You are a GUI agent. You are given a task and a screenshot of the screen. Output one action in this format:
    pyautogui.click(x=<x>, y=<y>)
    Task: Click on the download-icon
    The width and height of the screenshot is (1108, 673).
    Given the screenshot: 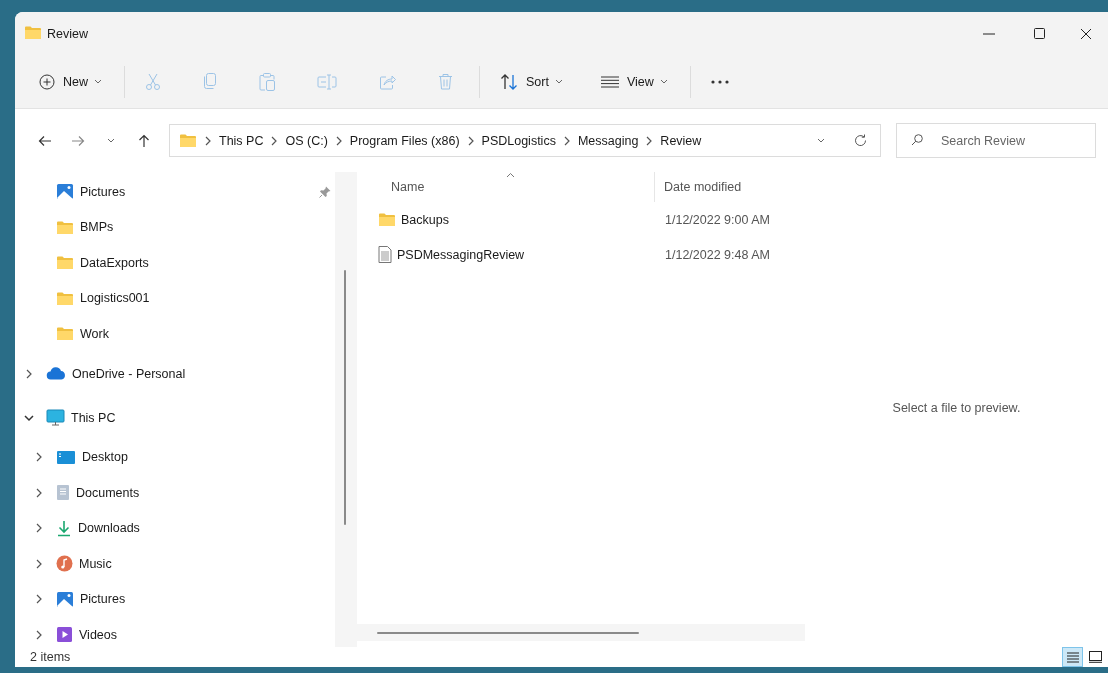 What is the action you would take?
    pyautogui.click(x=64, y=528)
    